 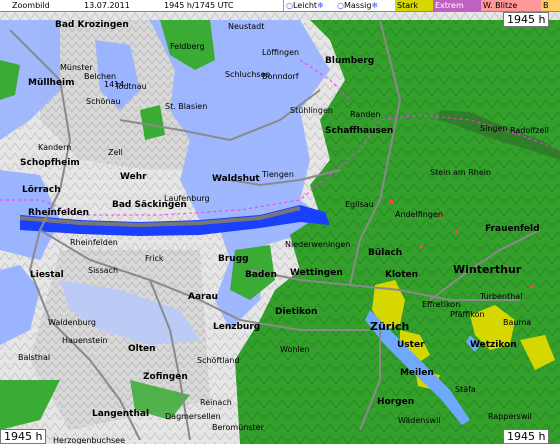 I want to click on place-label: Balsthal, so click(x=34, y=357).